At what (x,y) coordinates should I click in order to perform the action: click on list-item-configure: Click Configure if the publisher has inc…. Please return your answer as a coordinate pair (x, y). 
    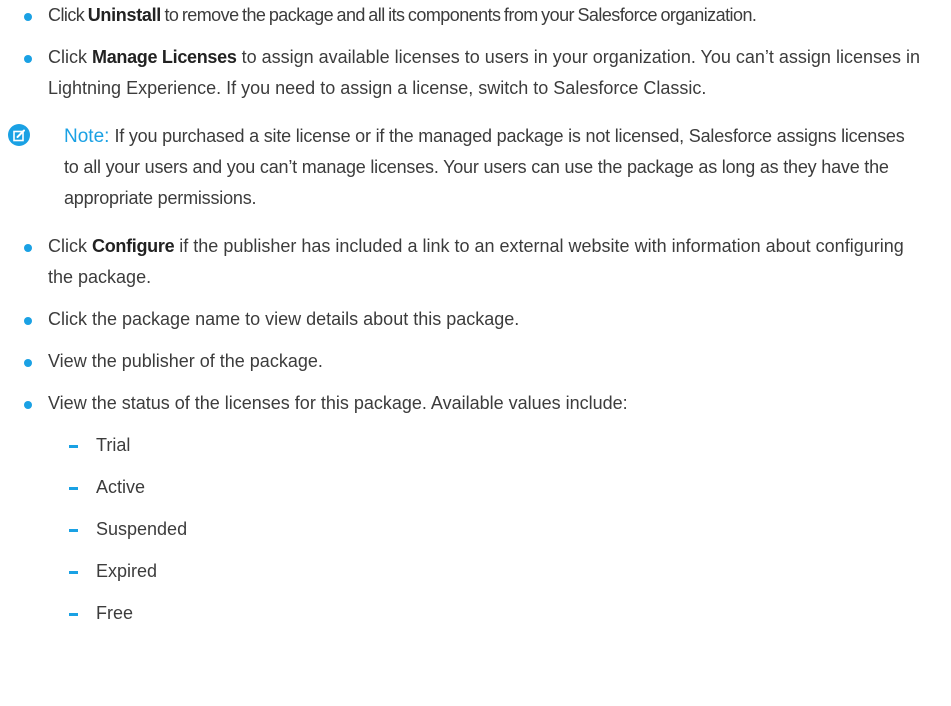
    Looking at the image, I should click on (475, 262).